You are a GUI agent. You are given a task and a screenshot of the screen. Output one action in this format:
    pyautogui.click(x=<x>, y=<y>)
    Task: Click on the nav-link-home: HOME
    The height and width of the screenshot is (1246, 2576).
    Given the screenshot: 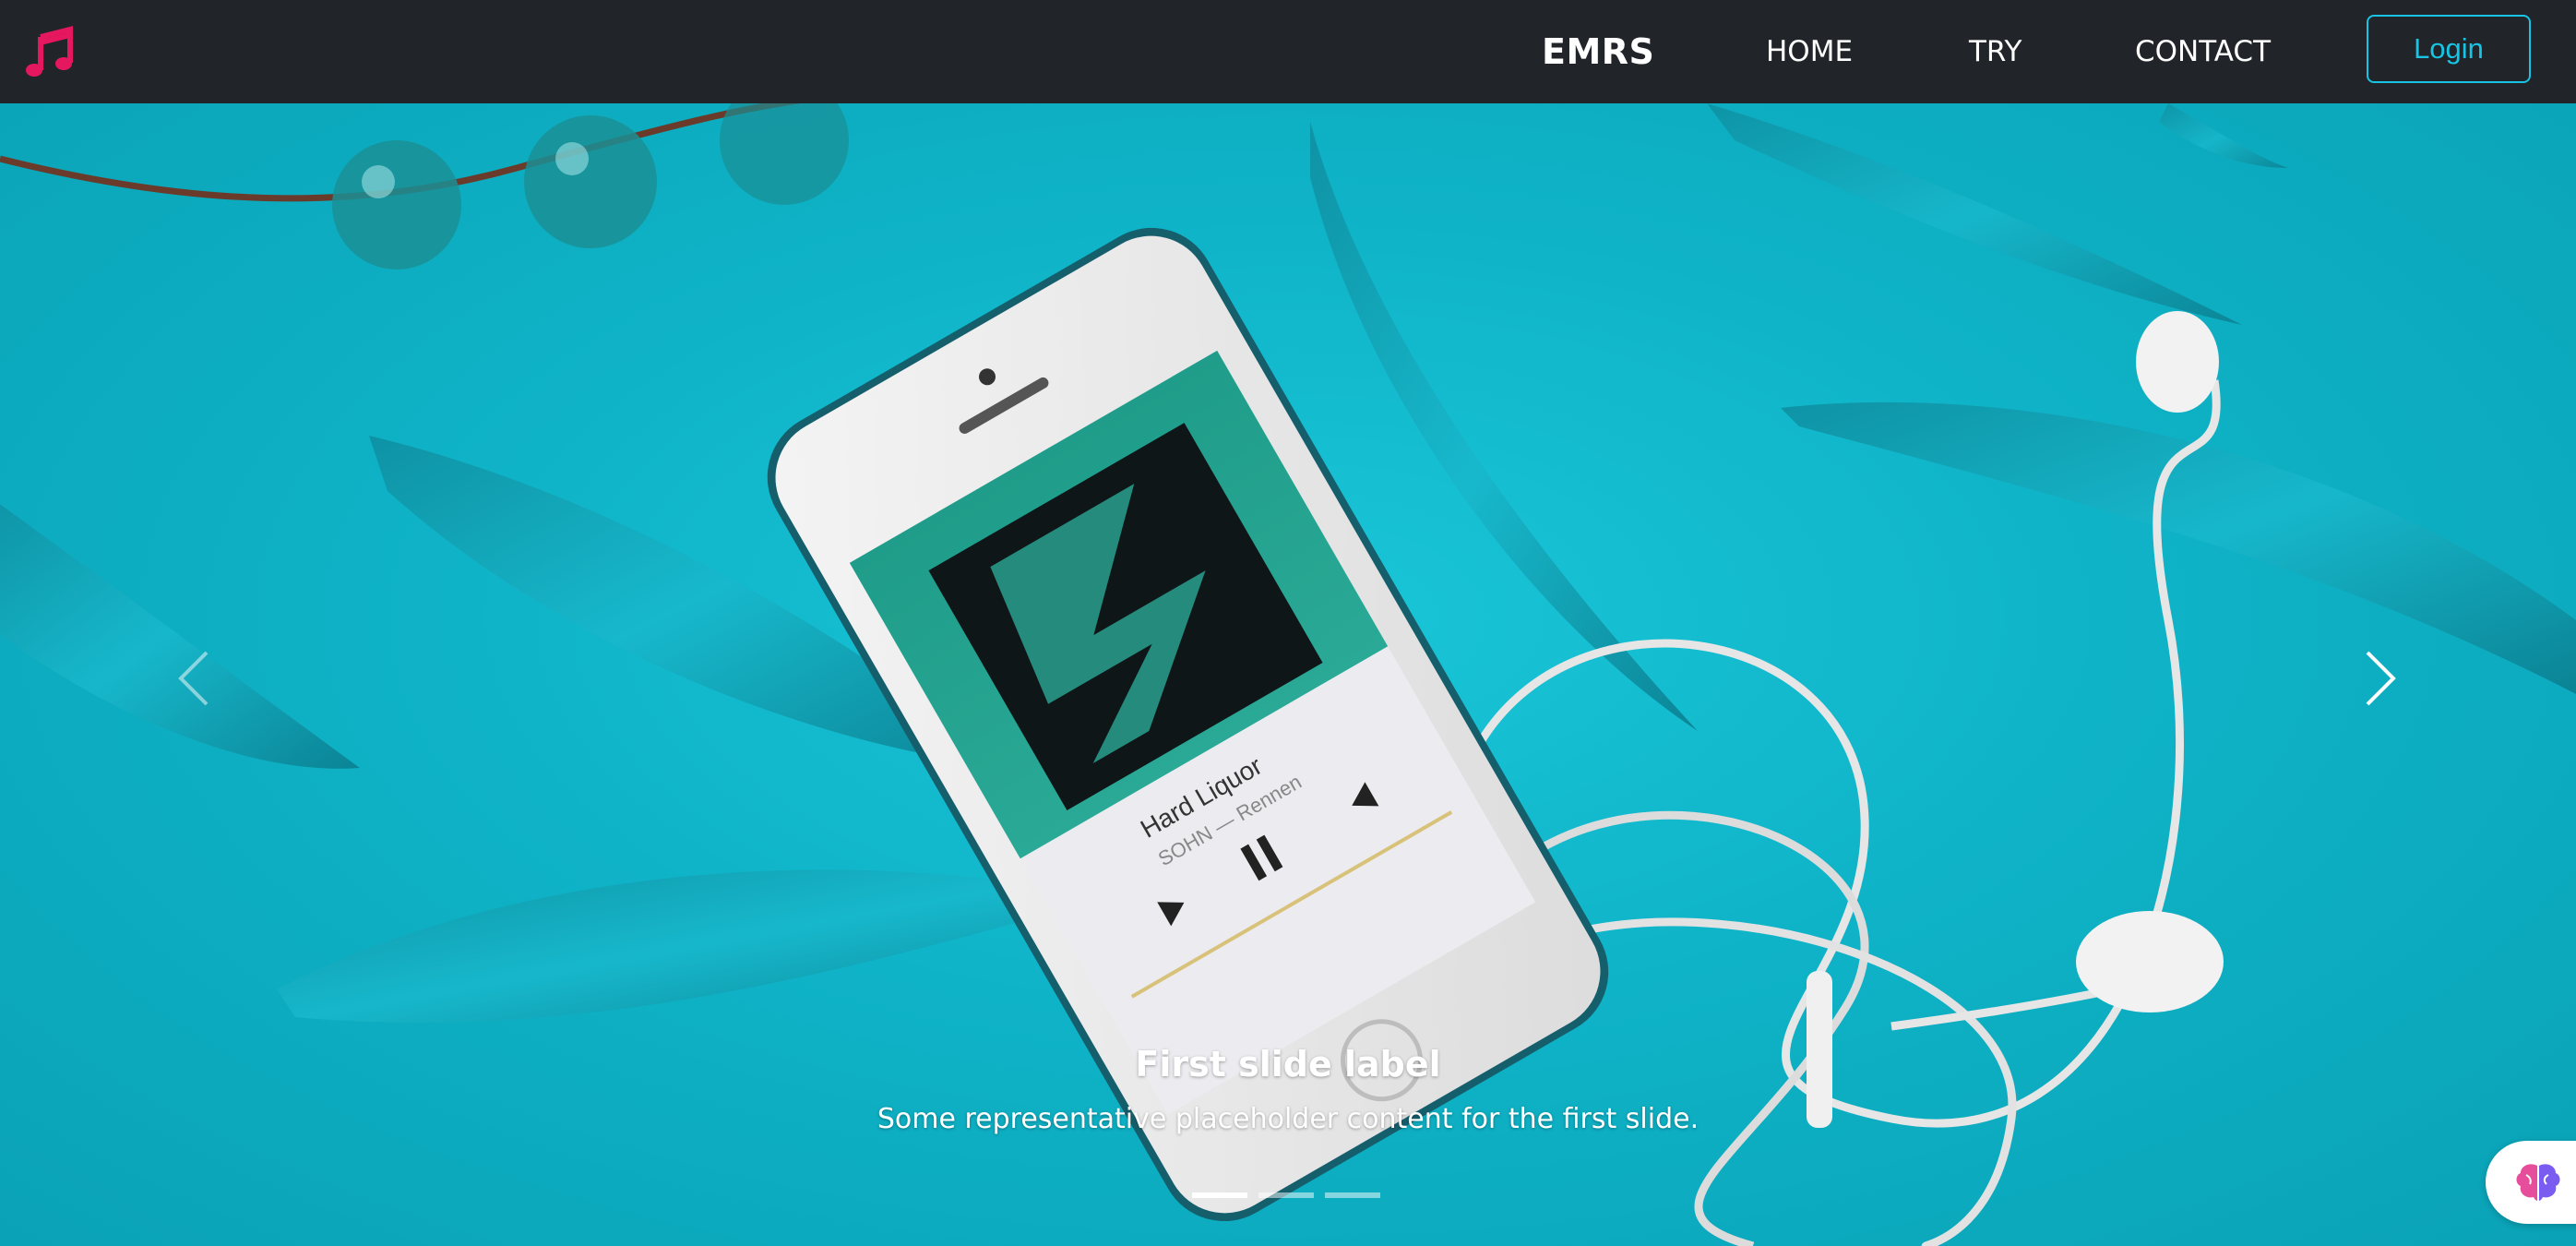 What is the action you would take?
    pyautogui.click(x=1809, y=52)
    